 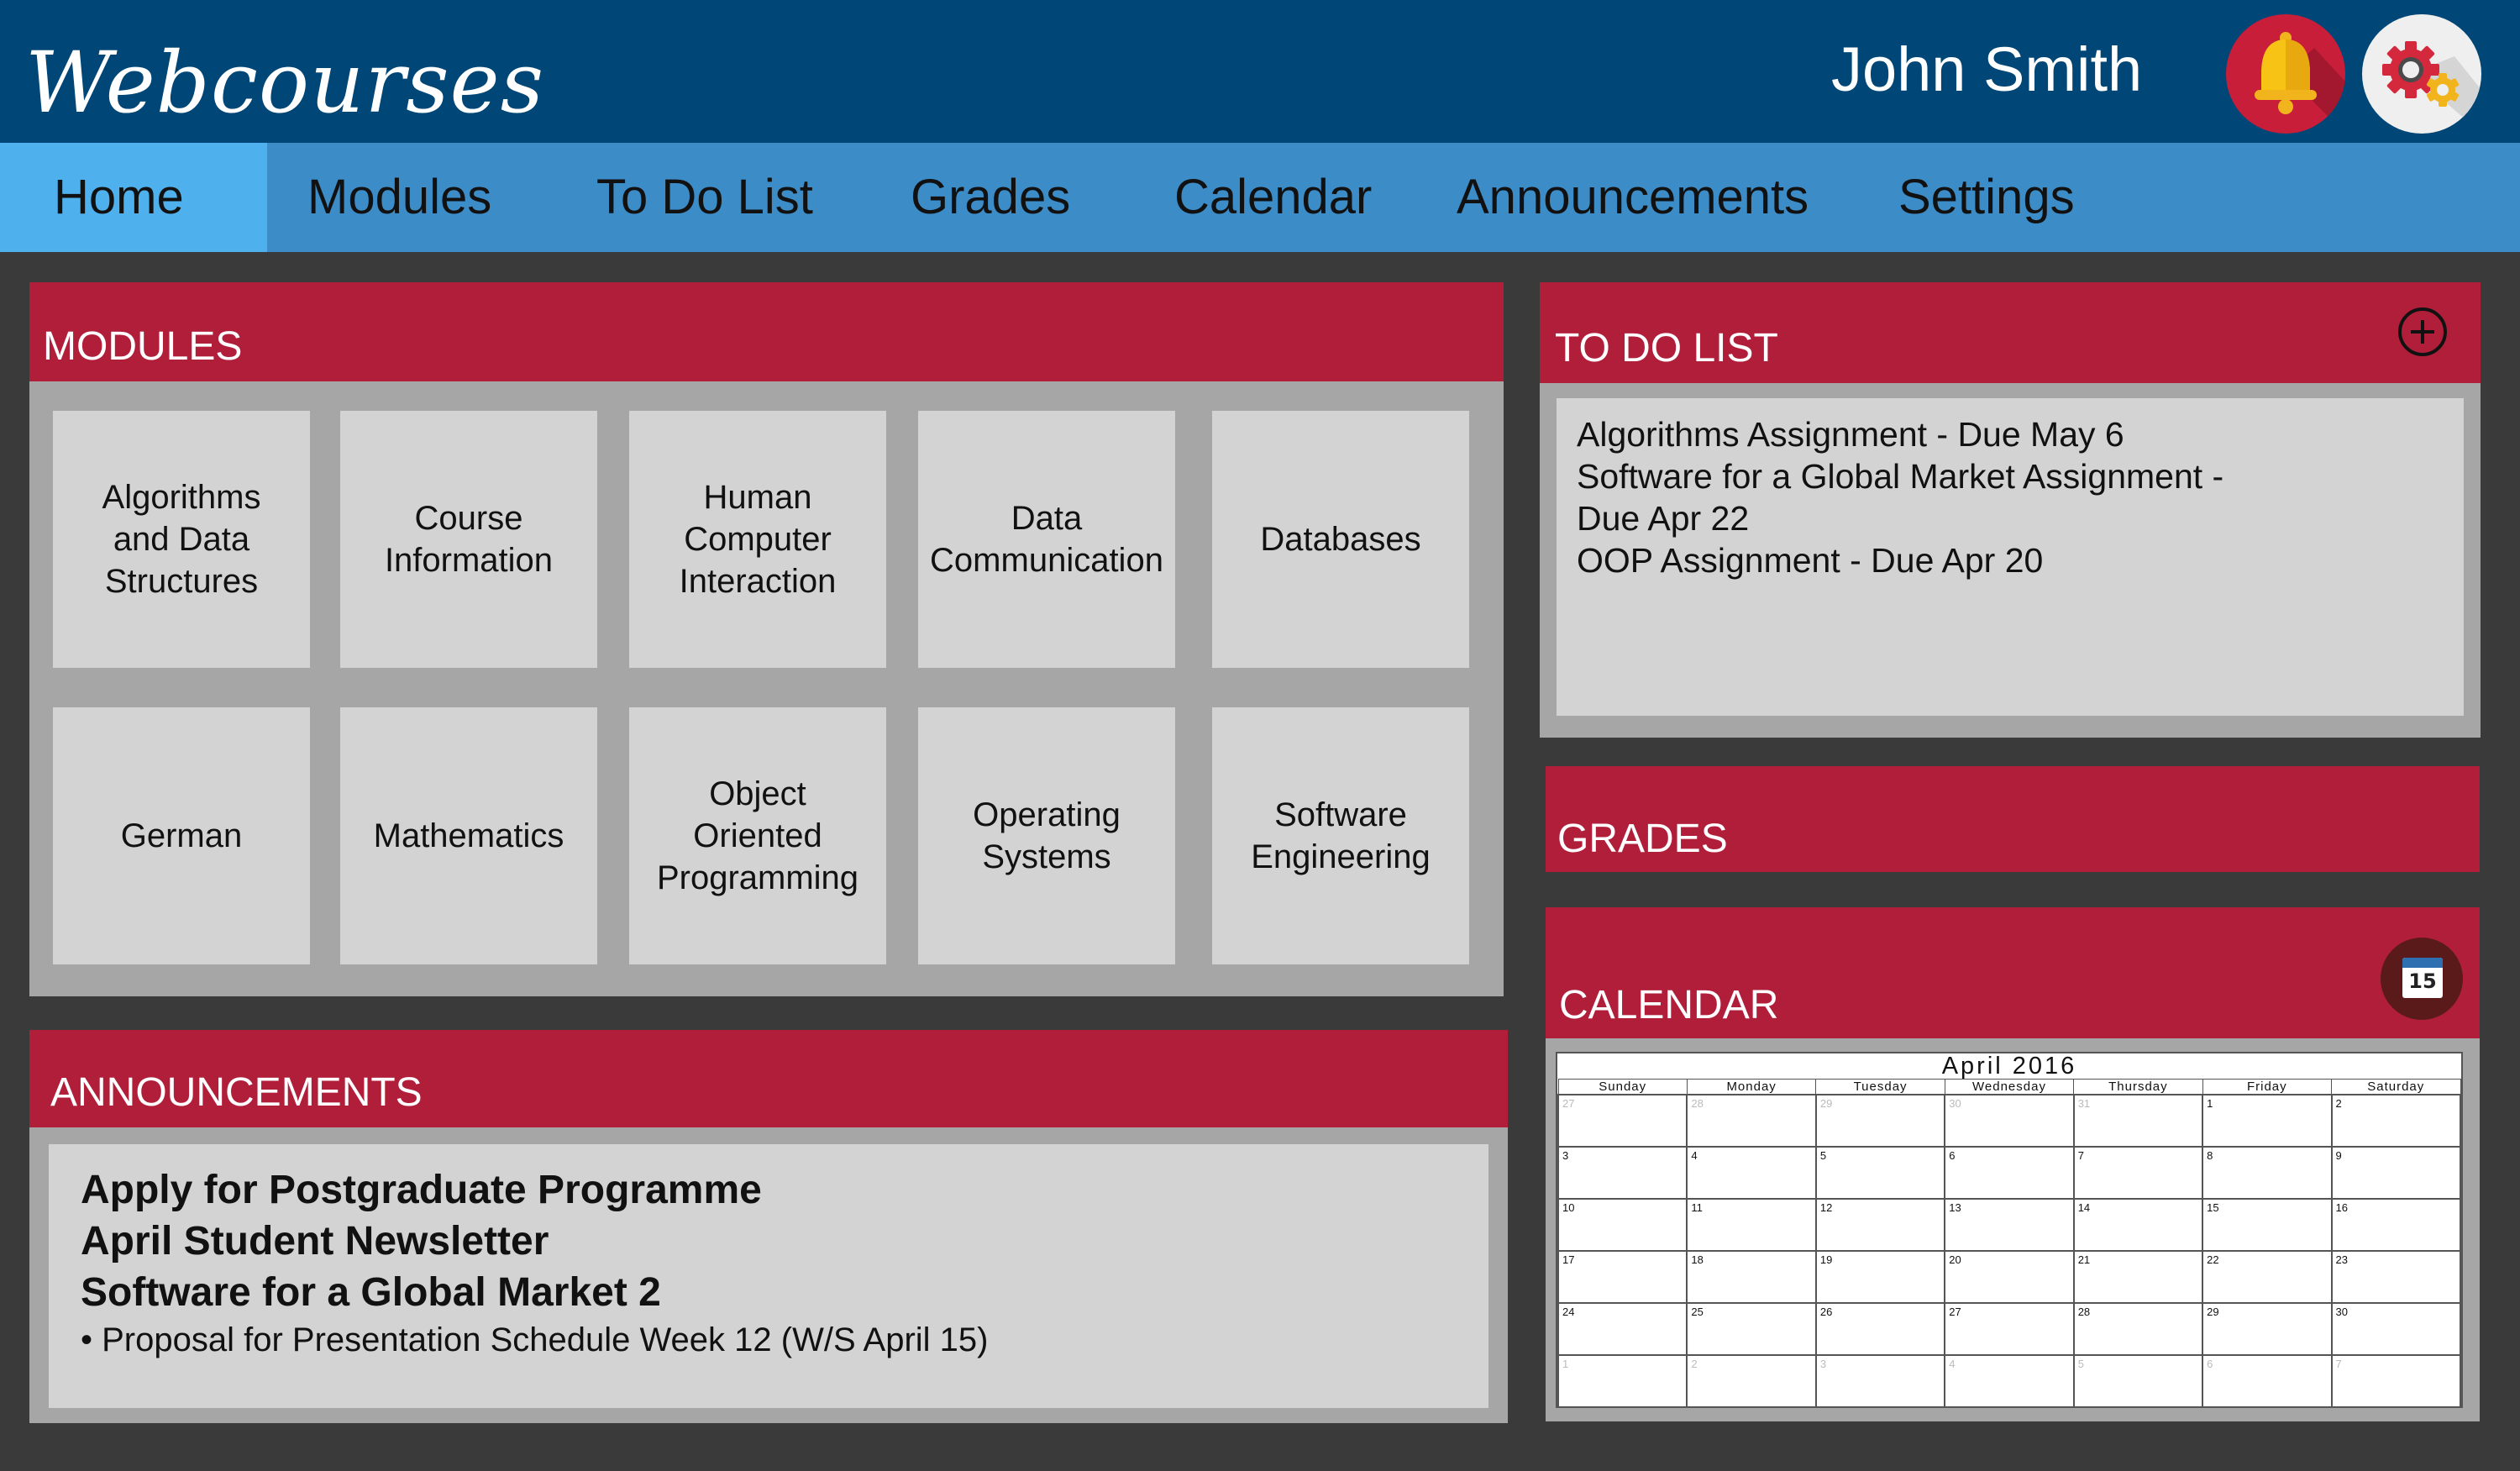 I want to click on tab-settings: Settings, so click(x=1986, y=197).